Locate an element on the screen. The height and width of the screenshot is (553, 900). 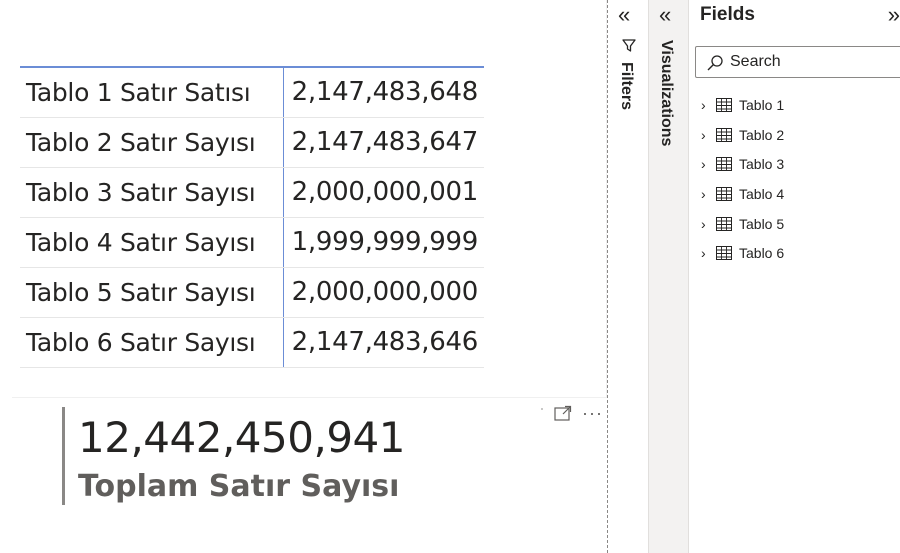
table-row: Tablo 5 Satır Sayısı 2,000,000,000 is located at coordinates (252, 292).